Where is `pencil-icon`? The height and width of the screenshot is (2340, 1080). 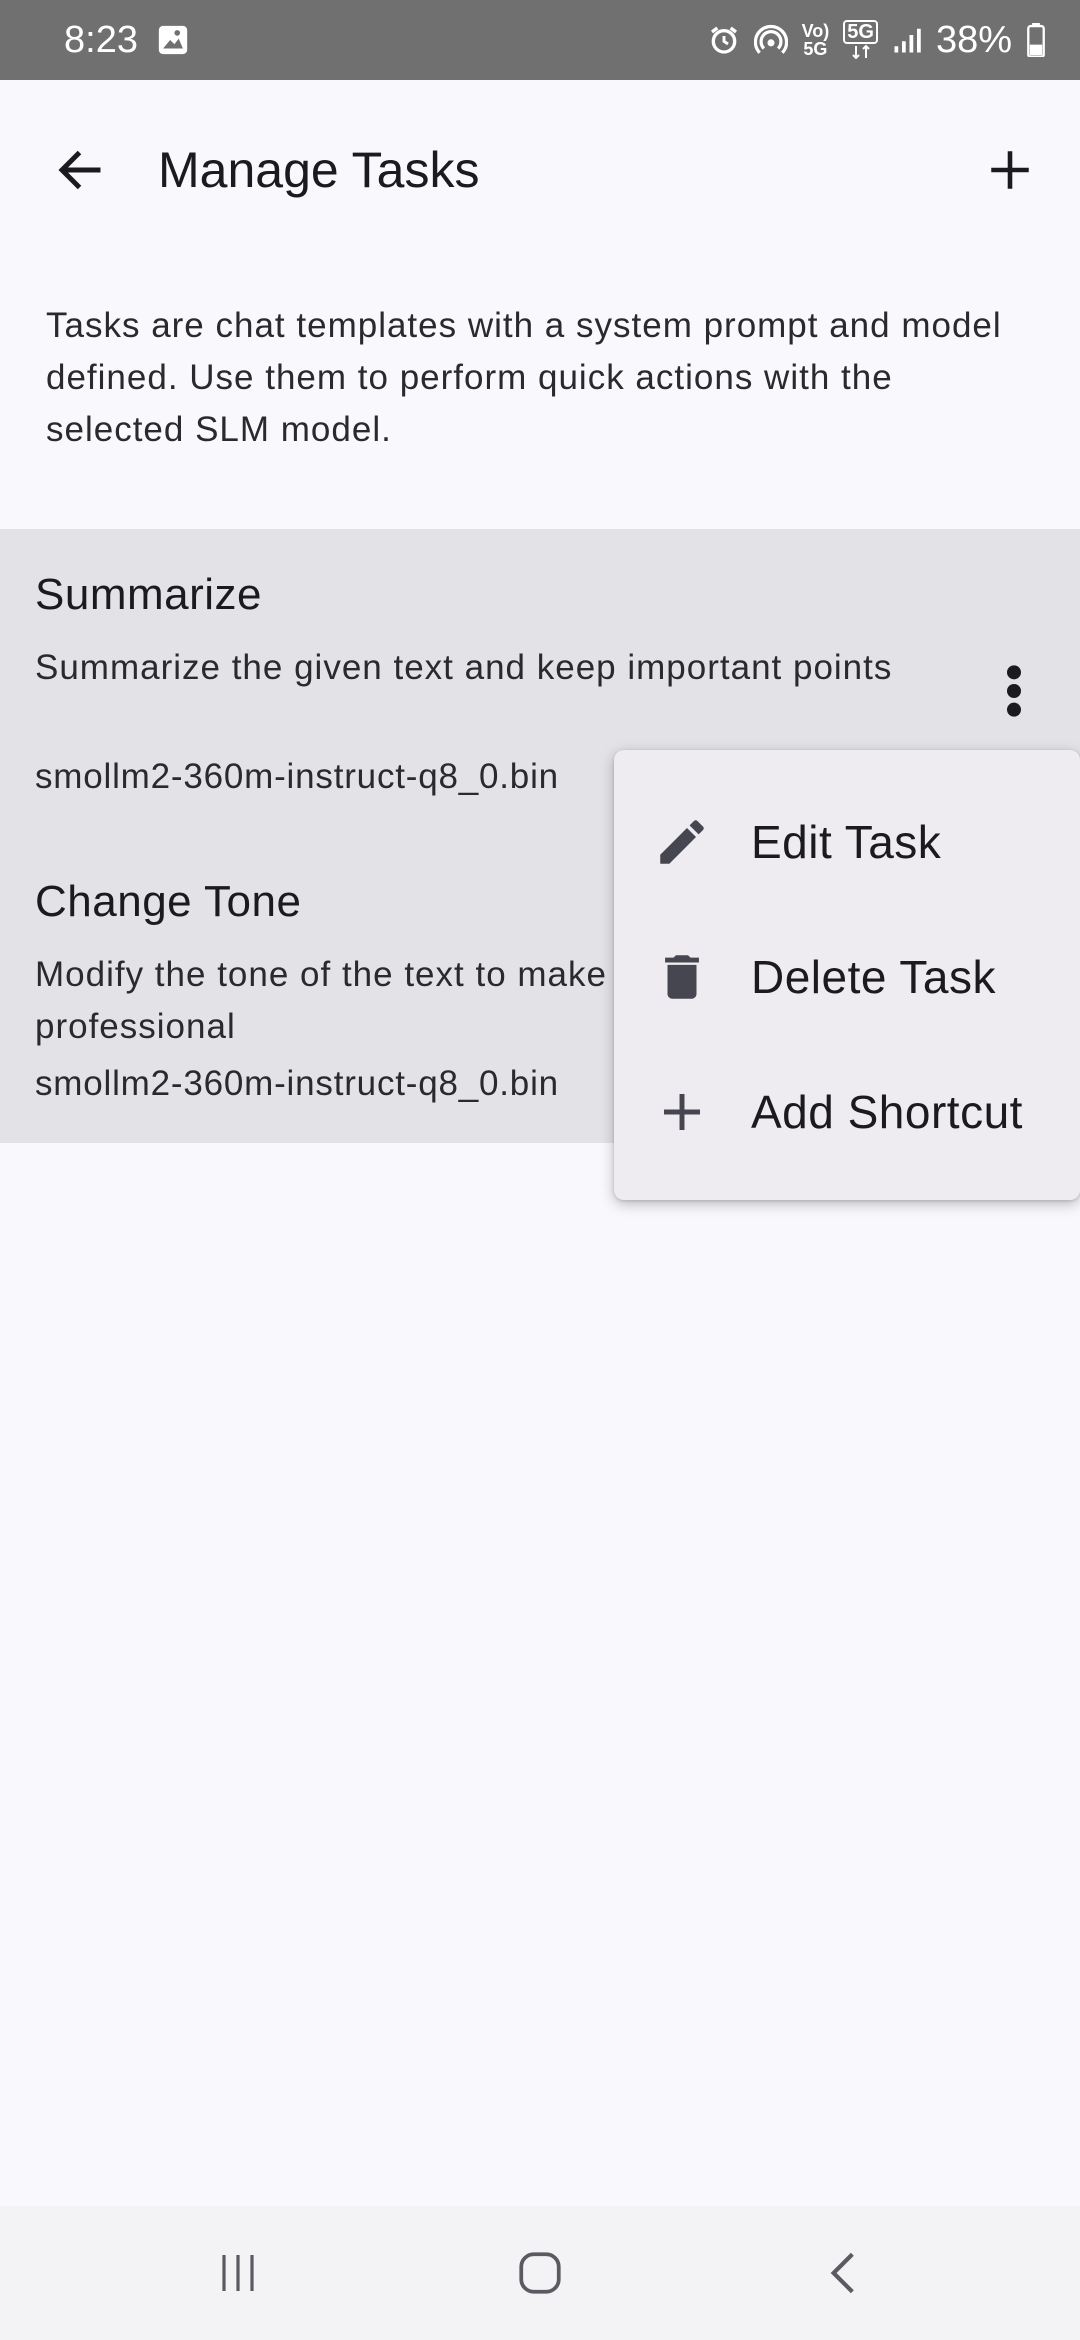 pencil-icon is located at coordinates (682, 842).